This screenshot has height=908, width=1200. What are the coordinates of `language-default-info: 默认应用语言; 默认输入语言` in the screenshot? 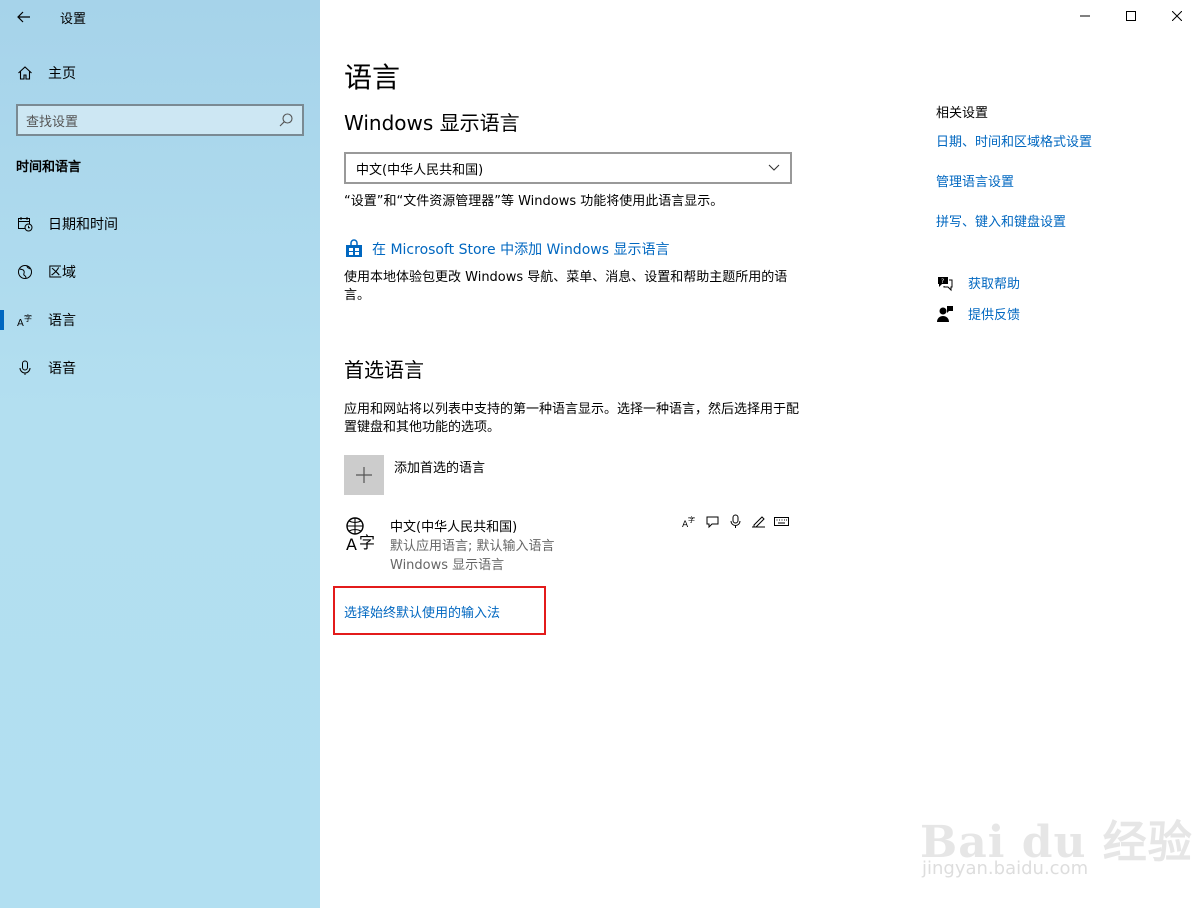 It's located at (472, 546).